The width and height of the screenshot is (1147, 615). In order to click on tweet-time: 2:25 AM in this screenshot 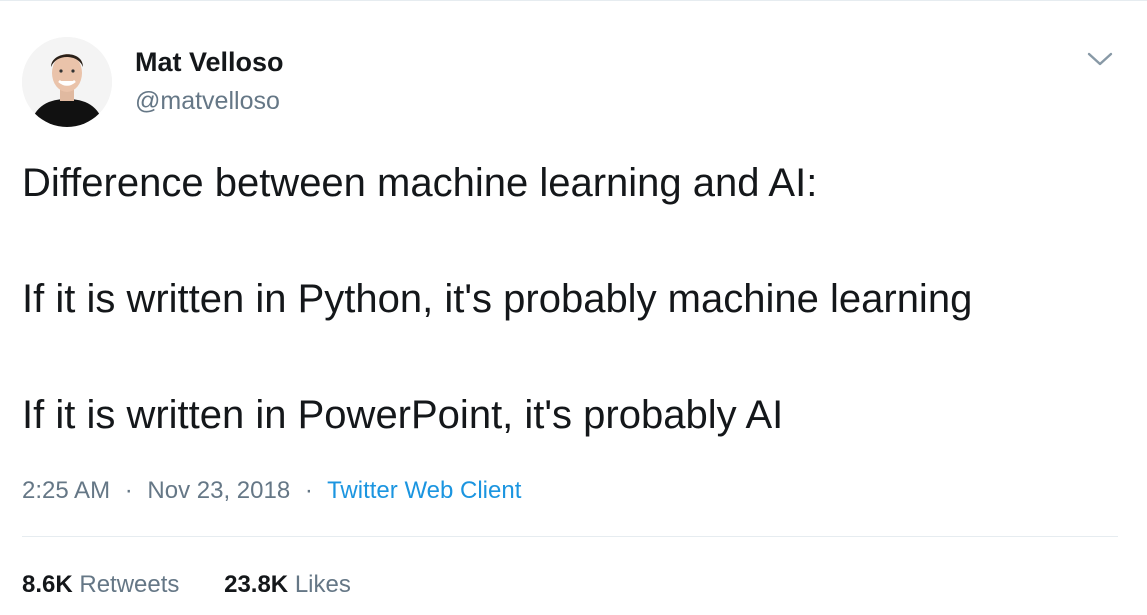, I will do `click(66, 490)`.